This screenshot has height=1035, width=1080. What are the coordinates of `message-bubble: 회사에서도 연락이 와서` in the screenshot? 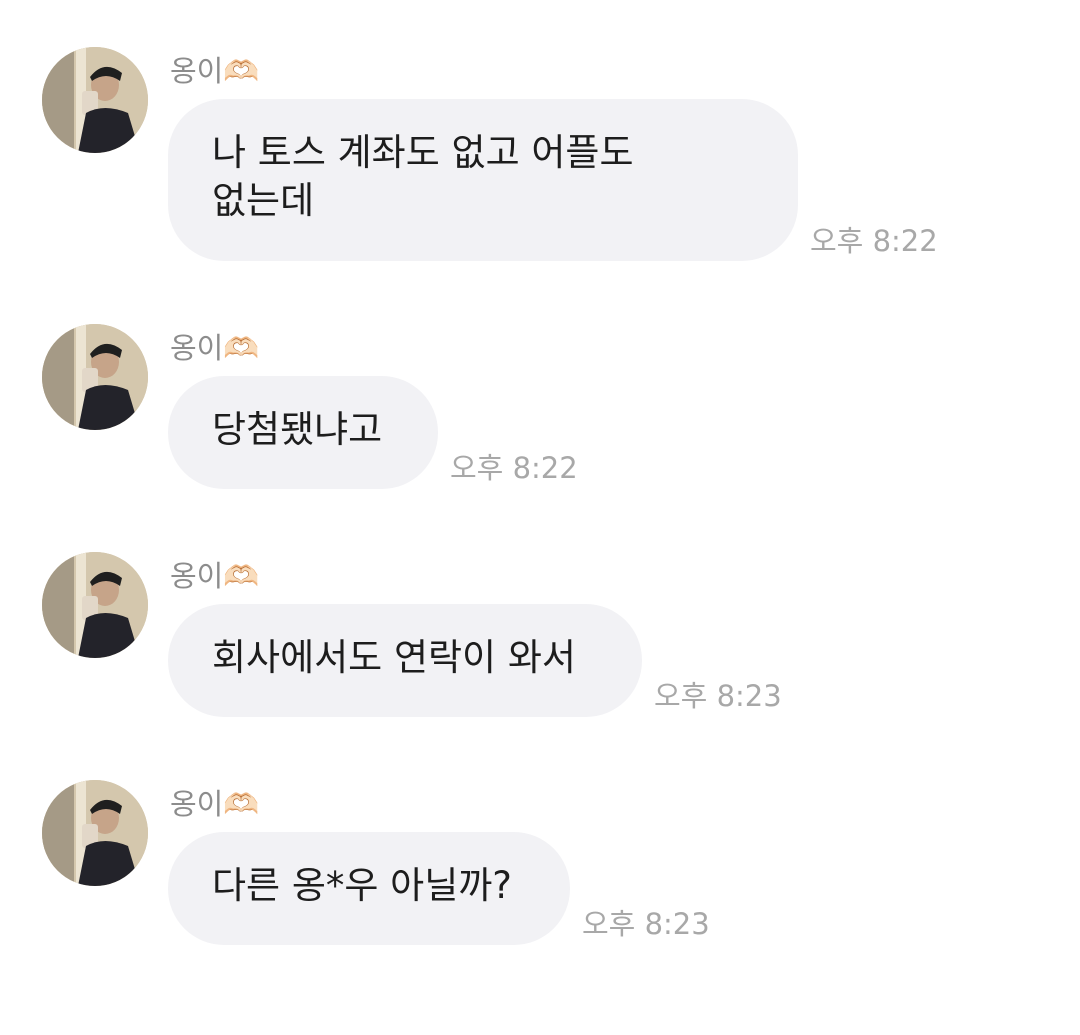 It's located at (405, 660).